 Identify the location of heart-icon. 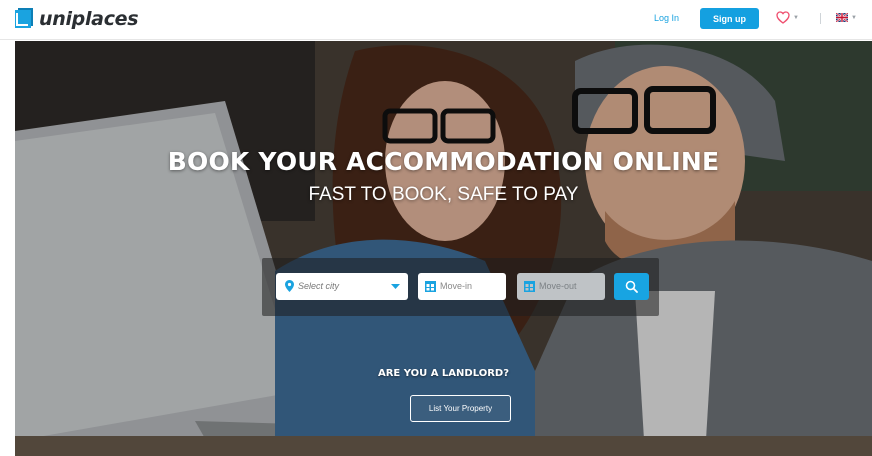
(783, 17).